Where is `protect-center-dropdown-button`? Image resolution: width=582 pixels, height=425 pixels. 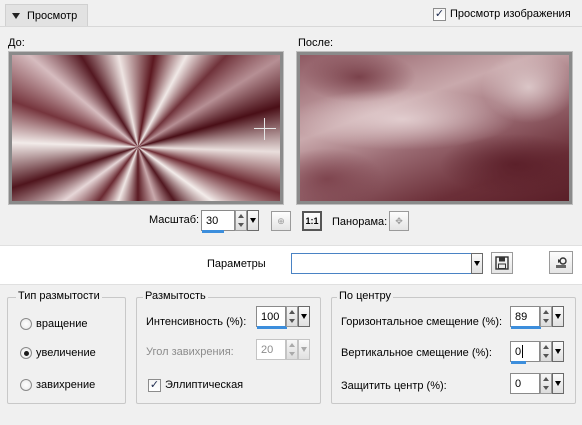 protect-center-dropdown-button is located at coordinates (558, 383).